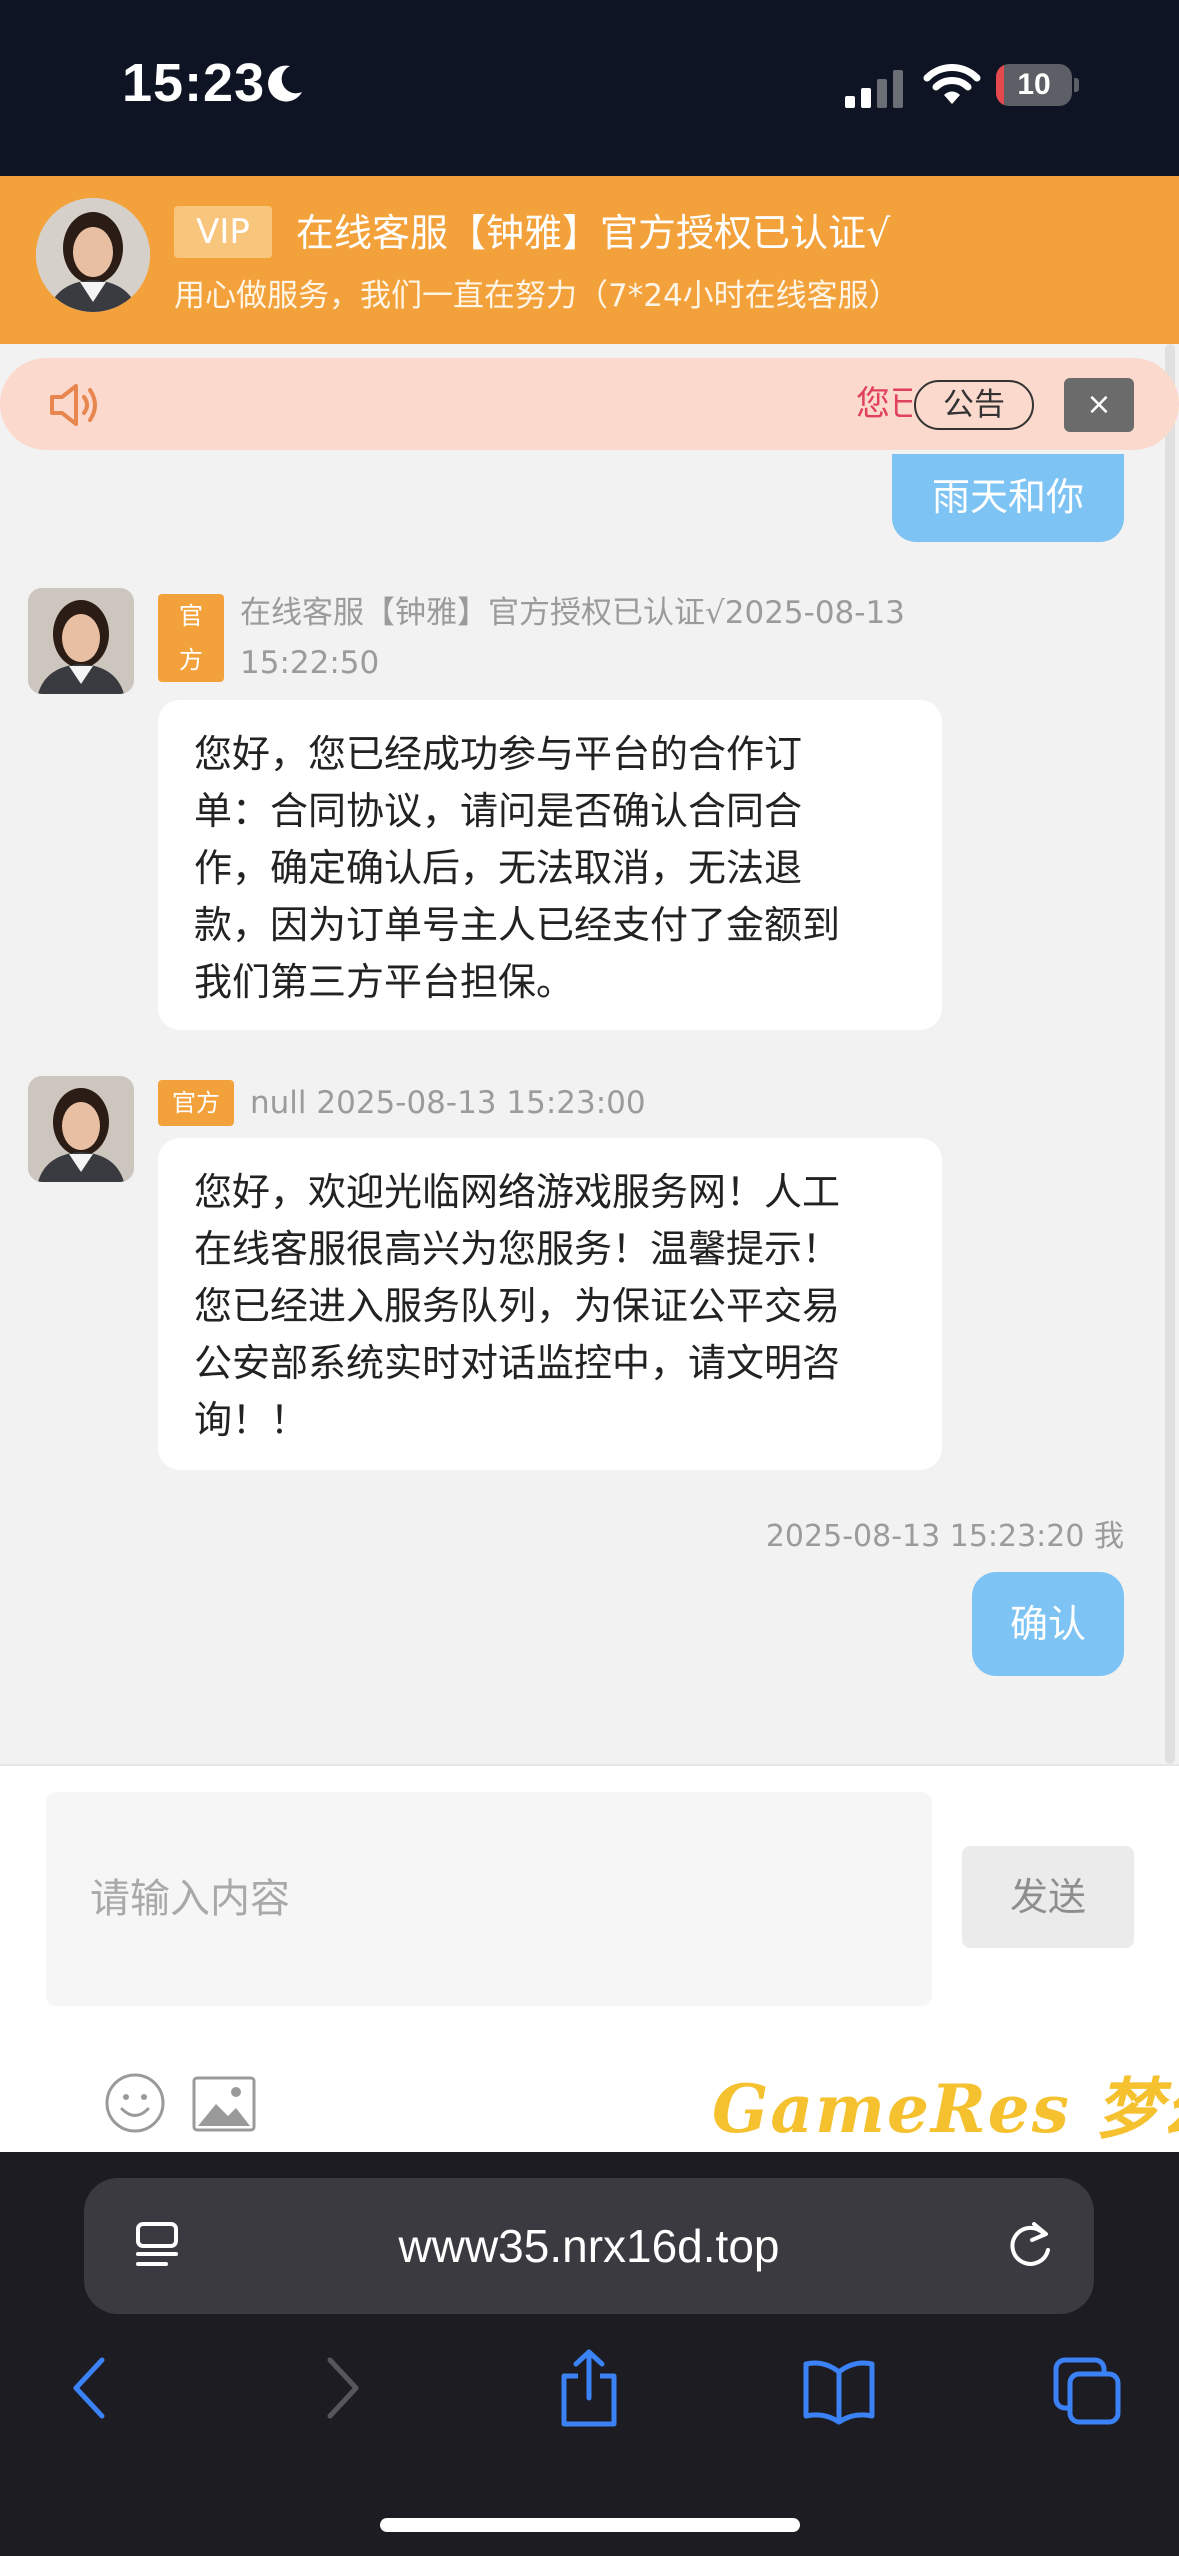 The height and width of the screenshot is (2556, 1179). I want to click on url-text: www35.nrx16d.top, so click(589, 2246).